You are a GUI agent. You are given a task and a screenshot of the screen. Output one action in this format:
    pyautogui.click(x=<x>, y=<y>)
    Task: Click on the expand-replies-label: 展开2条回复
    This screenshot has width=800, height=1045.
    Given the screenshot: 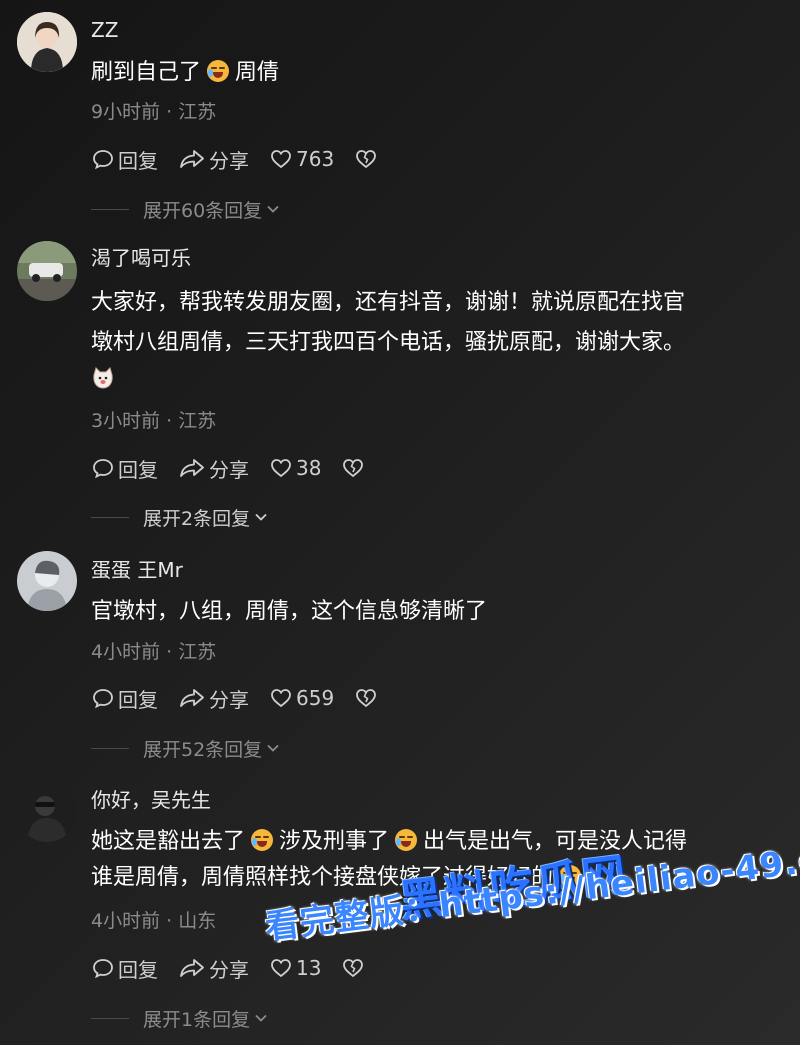 What is the action you would take?
    pyautogui.click(x=197, y=518)
    